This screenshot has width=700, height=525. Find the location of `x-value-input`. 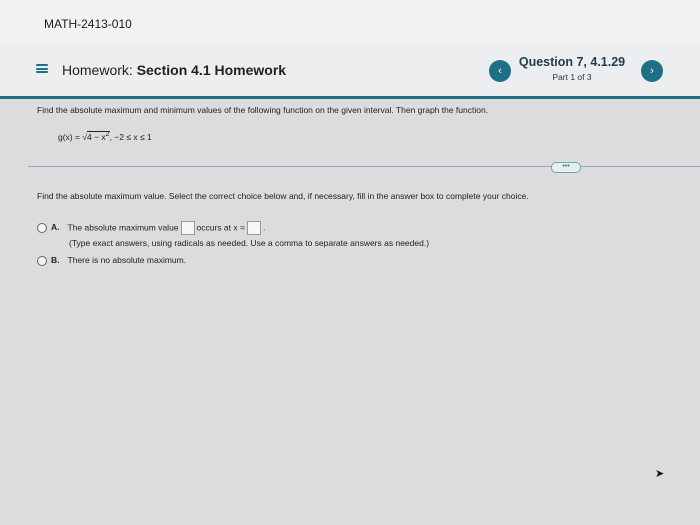

x-value-input is located at coordinates (253, 228).